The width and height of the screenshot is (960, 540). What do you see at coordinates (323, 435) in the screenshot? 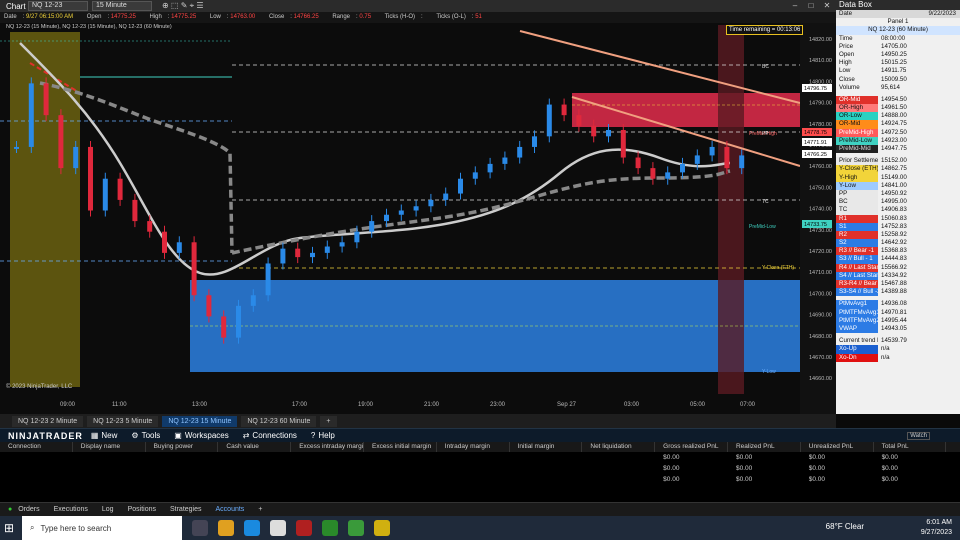
I see `menu-help: ? Help` at bounding box center [323, 435].